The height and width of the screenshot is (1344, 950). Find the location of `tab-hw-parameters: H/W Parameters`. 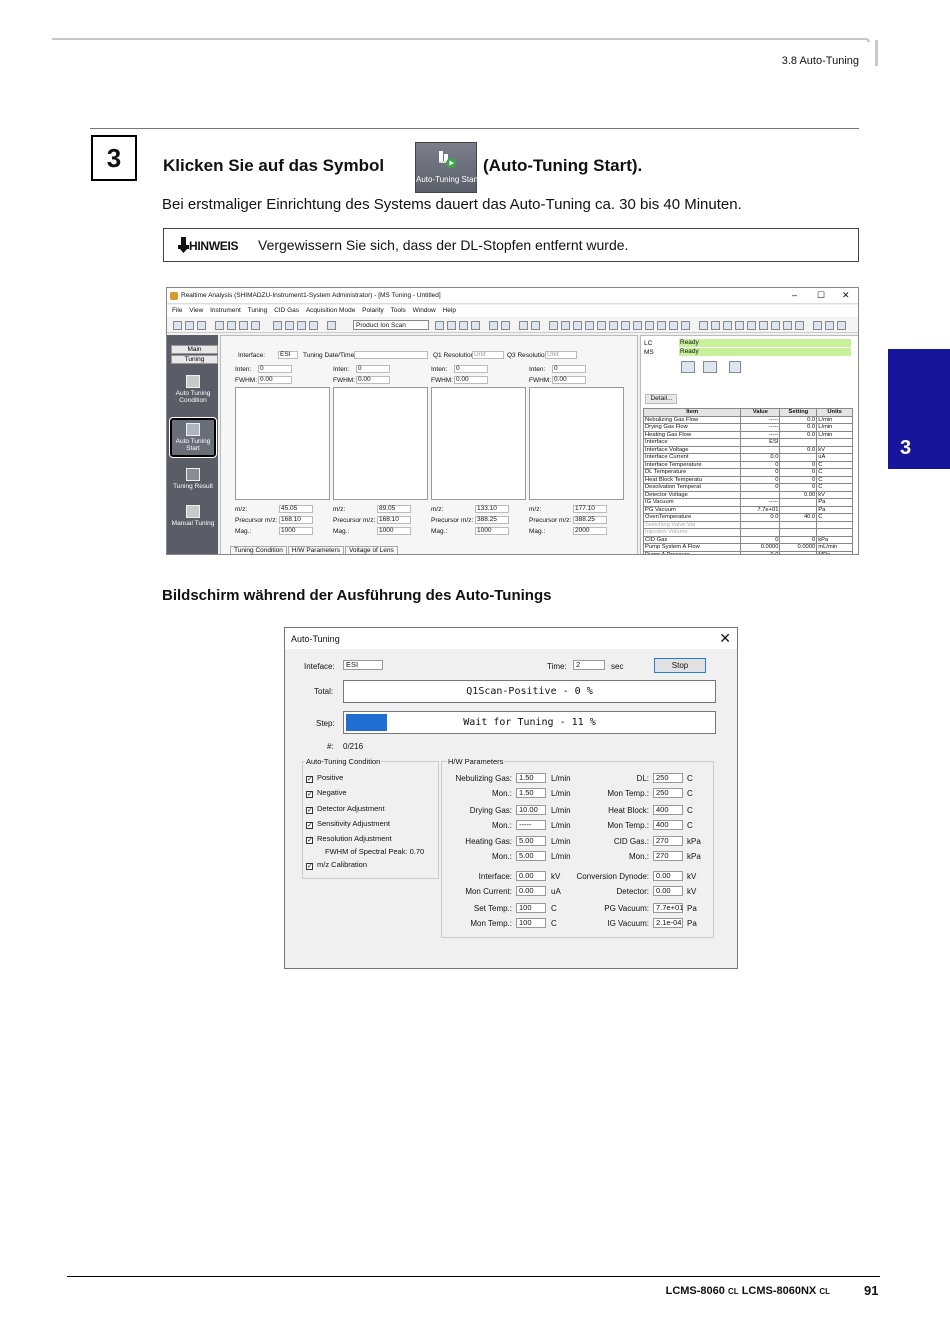

tab-hw-parameters: H/W Parameters is located at coordinates (315, 550).